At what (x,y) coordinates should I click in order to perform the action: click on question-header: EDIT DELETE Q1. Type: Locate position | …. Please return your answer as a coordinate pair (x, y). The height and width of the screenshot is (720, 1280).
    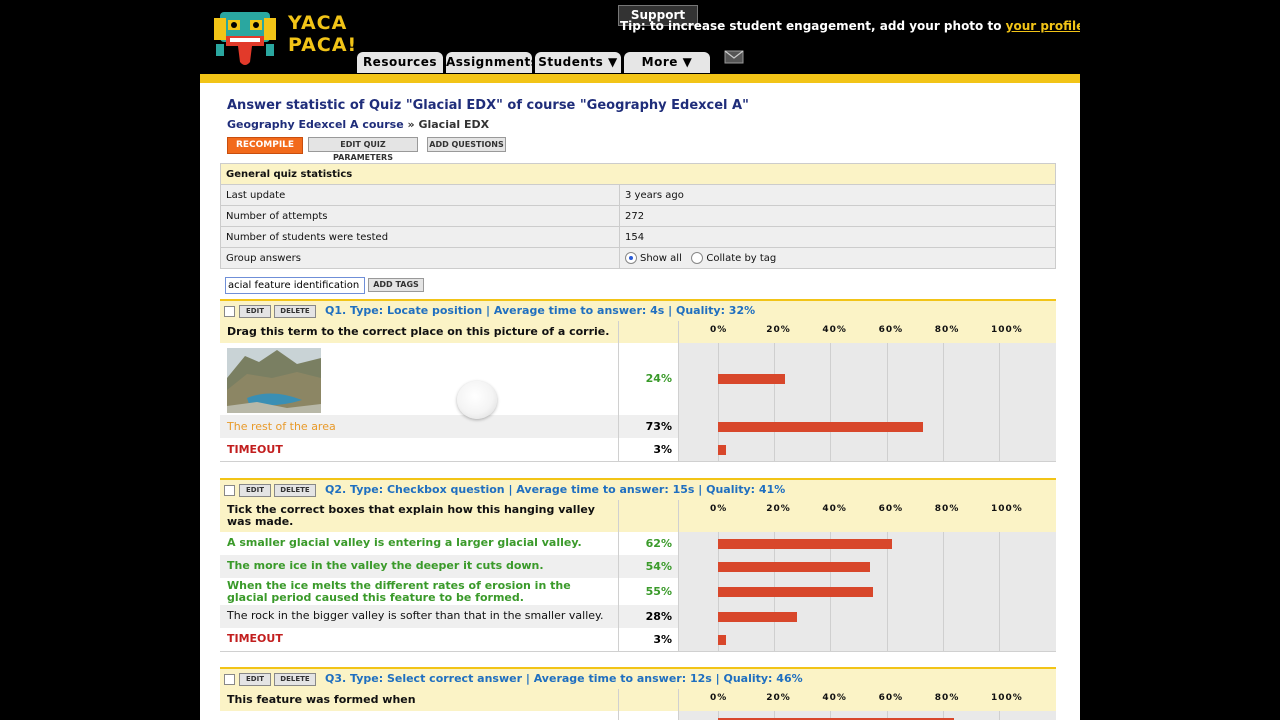
    Looking at the image, I should click on (638, 310).